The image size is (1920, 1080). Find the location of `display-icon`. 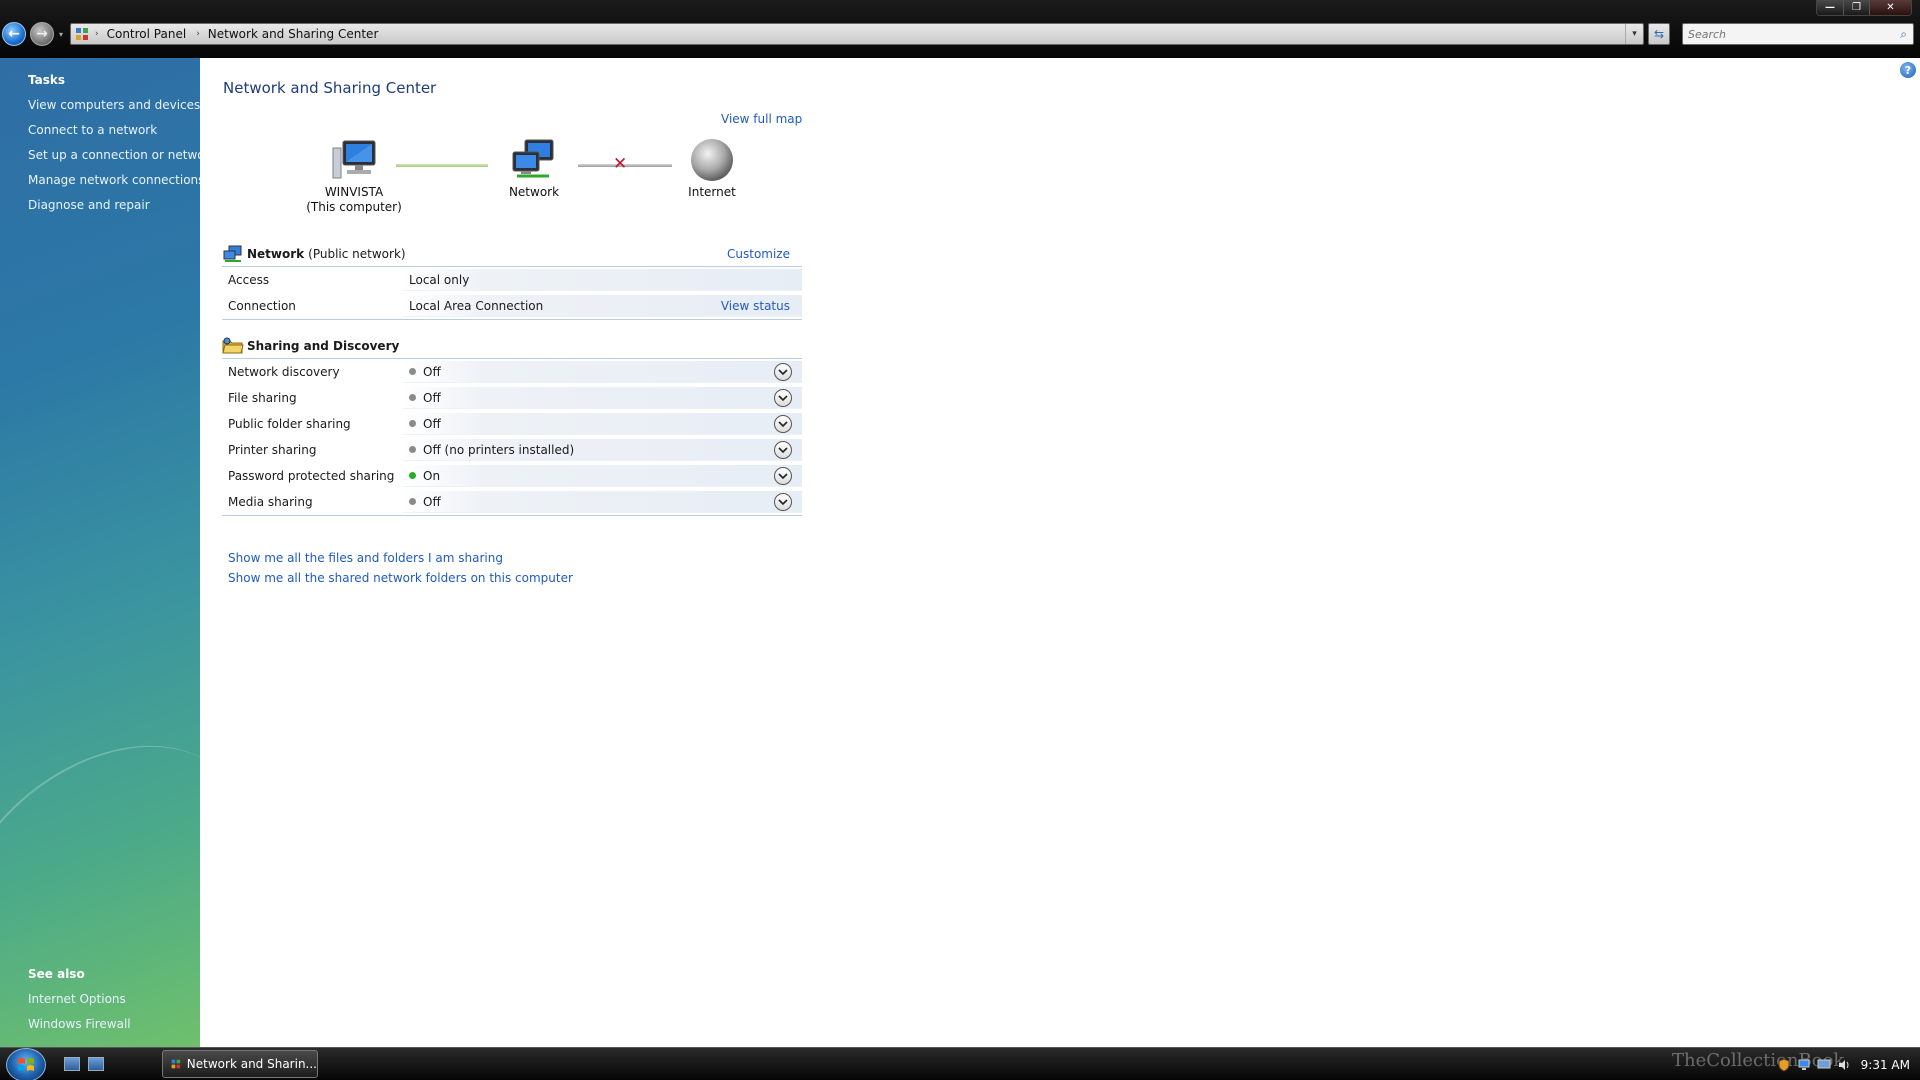

display-icon is located at coordinates (1824, 1065).